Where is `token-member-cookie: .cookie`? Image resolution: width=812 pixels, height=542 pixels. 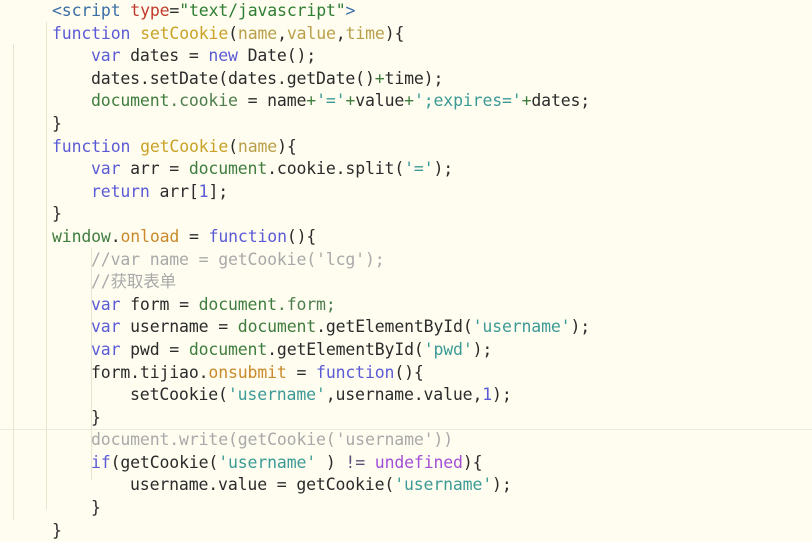 token-member-cookie: .cookie is located at coordinates (208, 101).